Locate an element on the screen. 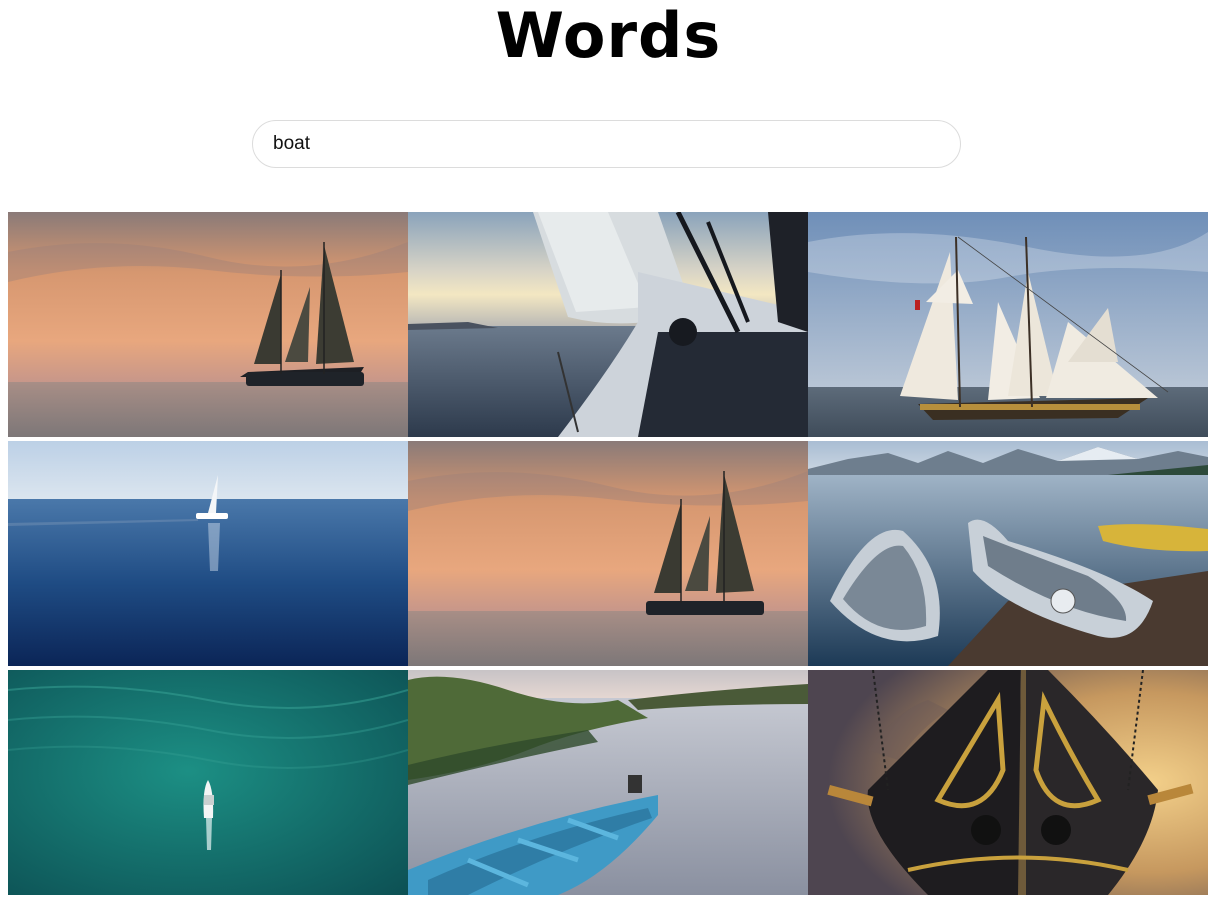  page-title: Words is located at coordinates (608, 36).